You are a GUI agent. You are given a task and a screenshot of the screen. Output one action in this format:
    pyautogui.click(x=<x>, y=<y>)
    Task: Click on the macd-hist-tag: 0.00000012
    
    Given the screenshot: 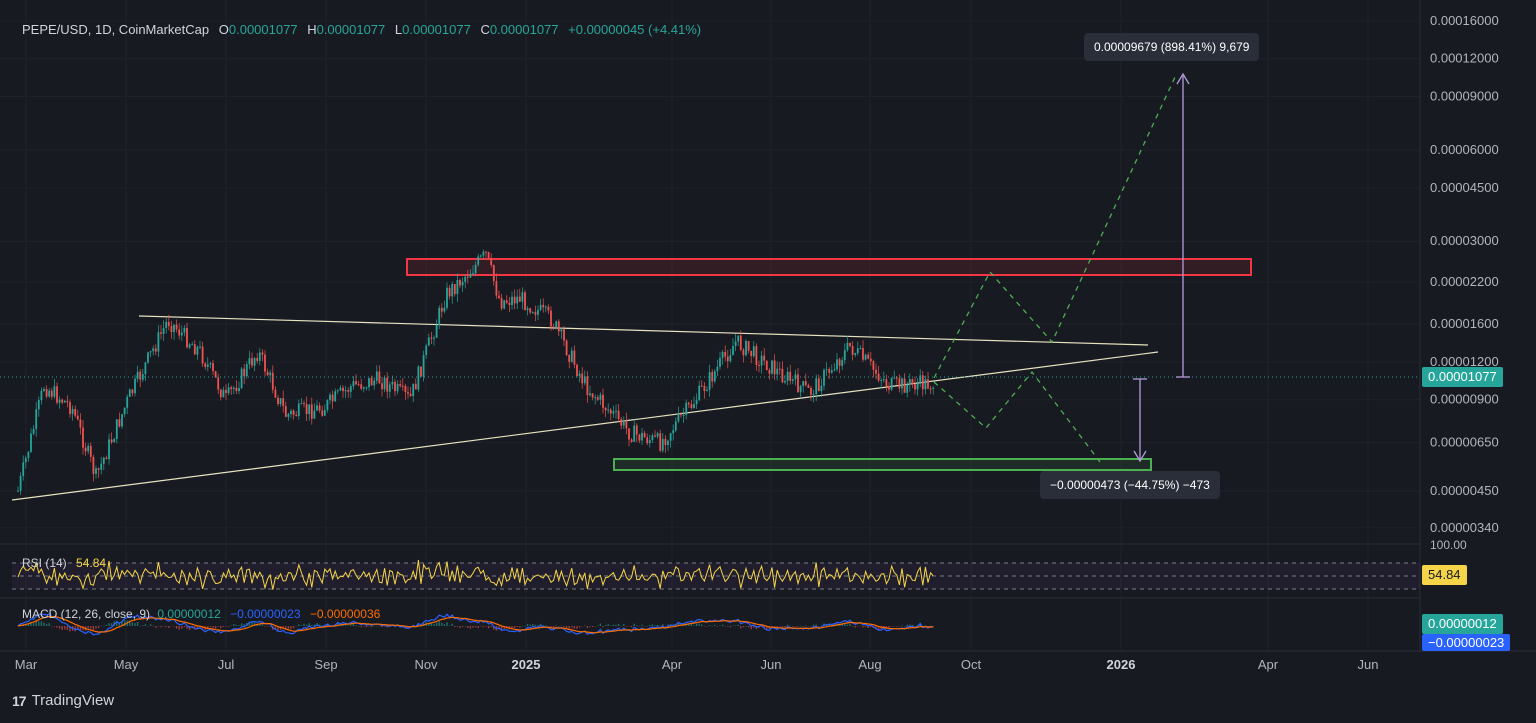 What is the action you would take?
    pyautogui.click(x=1462, y=624)
    